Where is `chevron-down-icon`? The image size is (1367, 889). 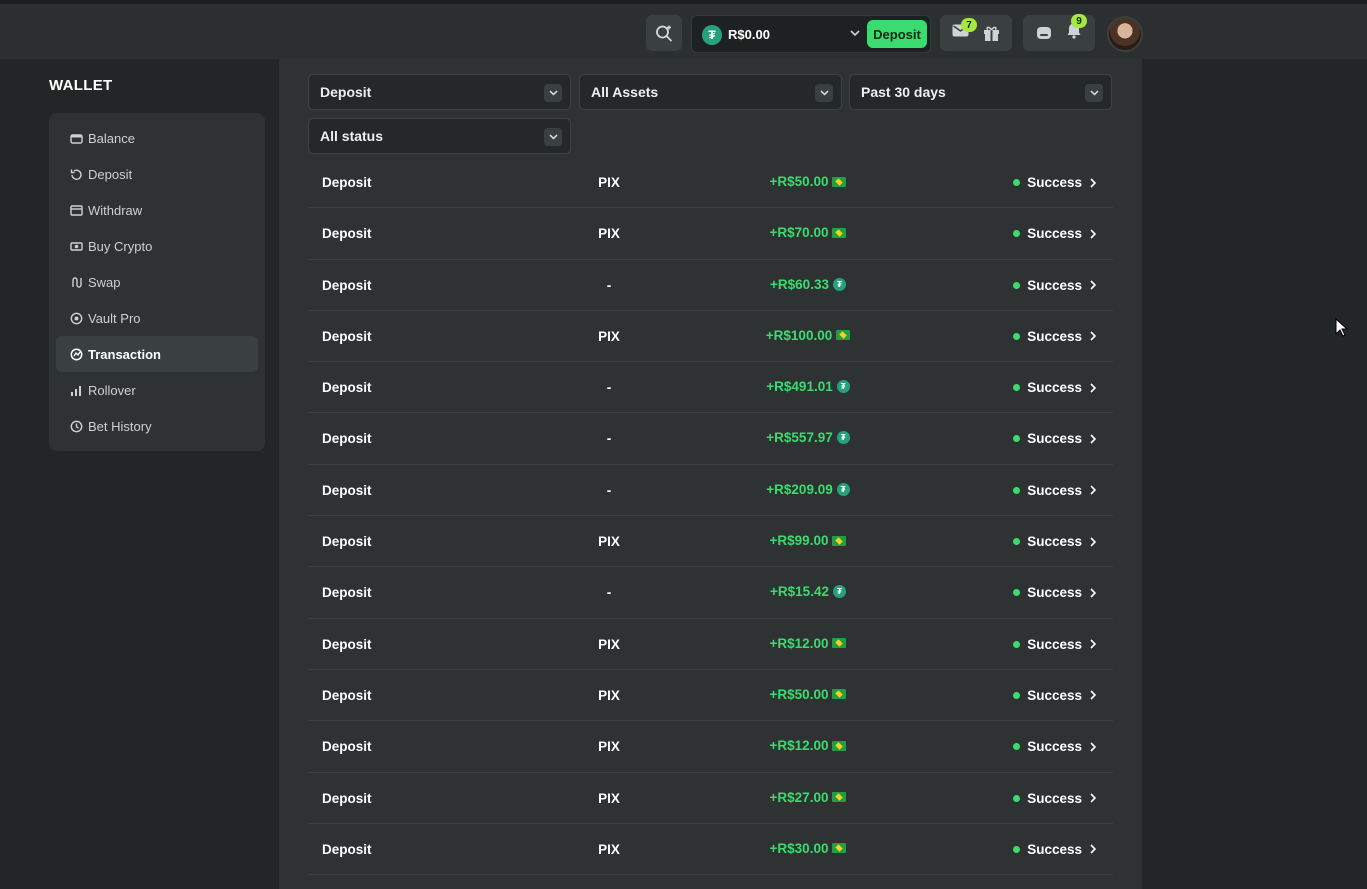 chevron-down-icon is located at coordinates (553, 93).